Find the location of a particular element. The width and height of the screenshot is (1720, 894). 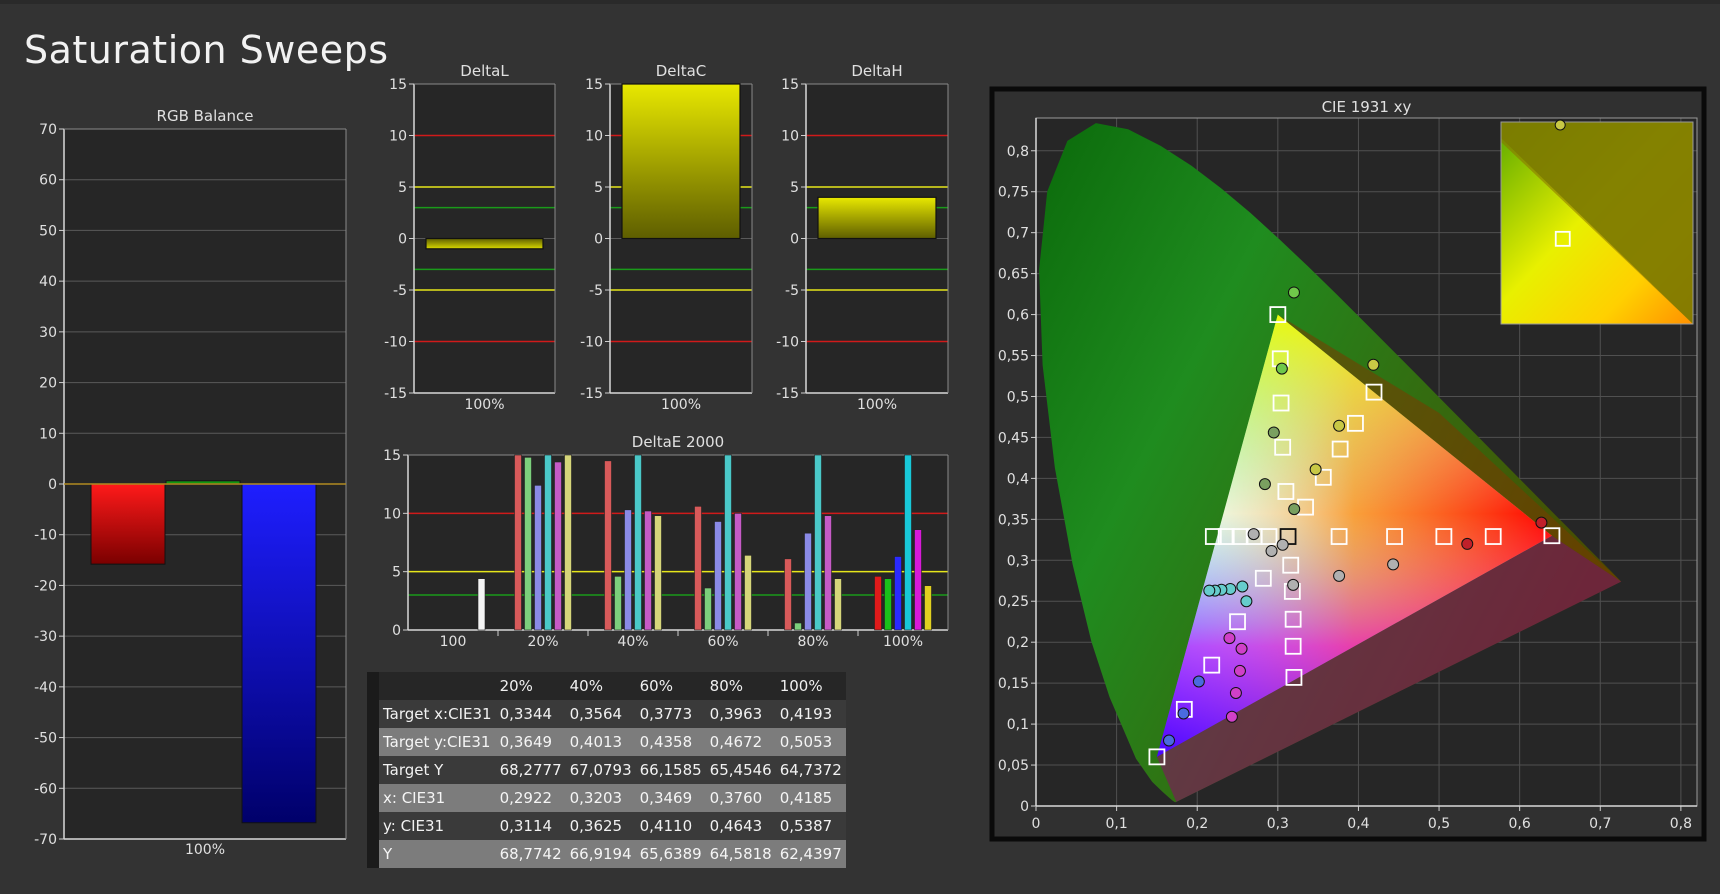

y-tick-label: -60 is located at coordinates (45, 789).